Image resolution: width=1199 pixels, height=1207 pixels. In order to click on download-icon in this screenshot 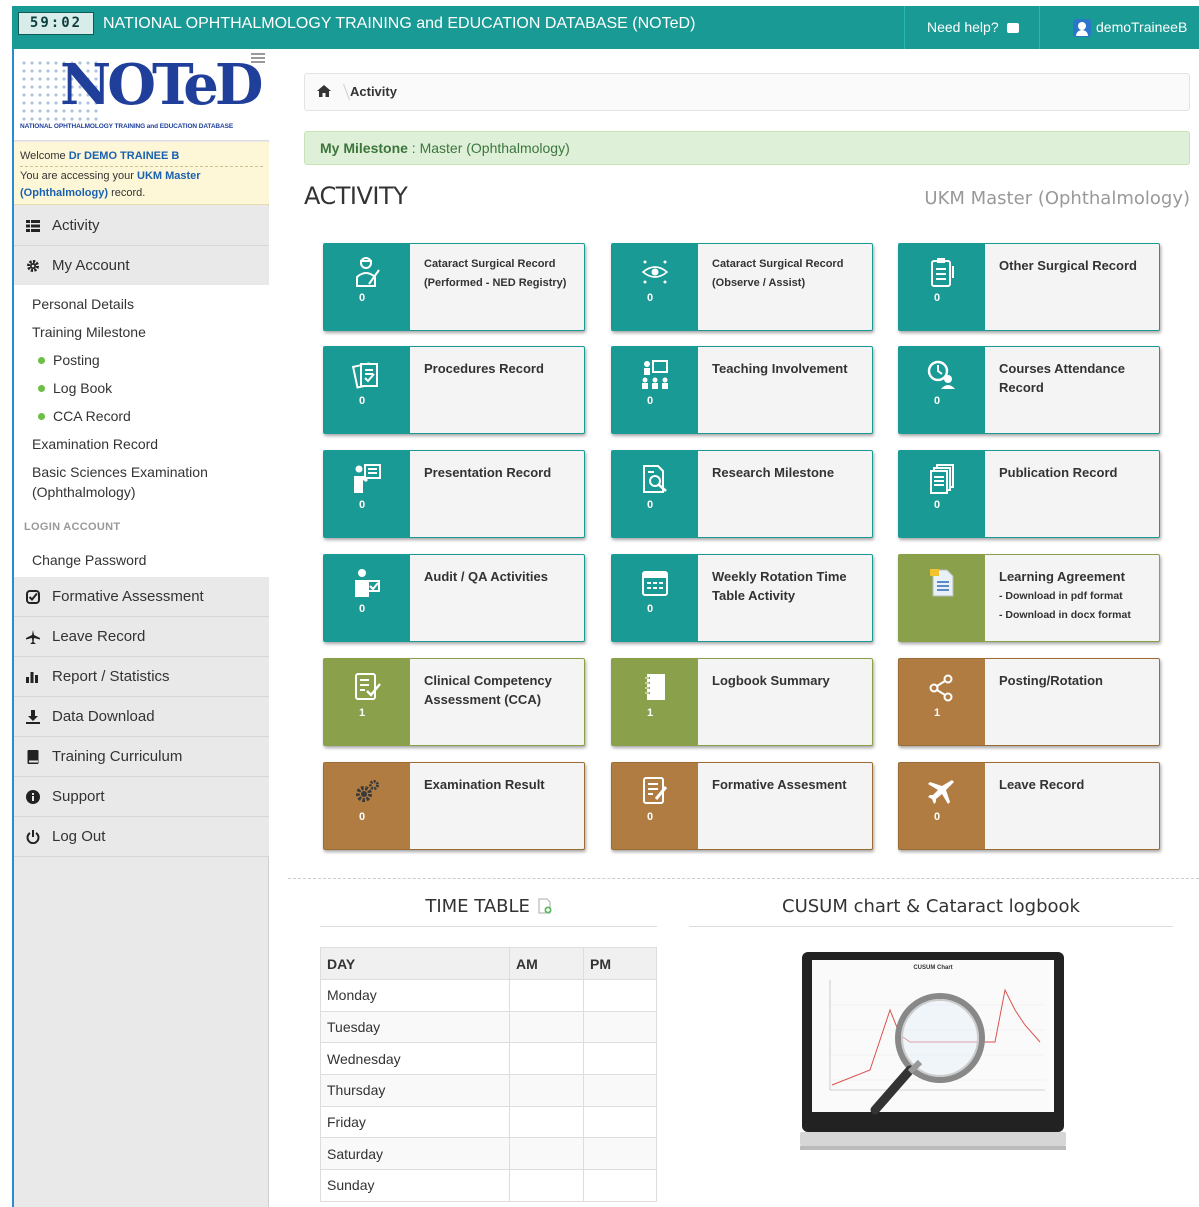, I will do `click(33, 717)`.